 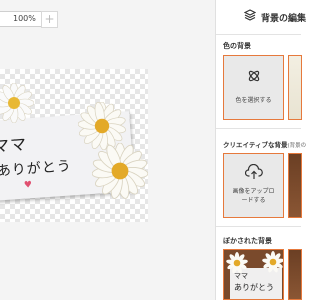 I want to click on zoom-in-button: +, so click(x=49, y=19).